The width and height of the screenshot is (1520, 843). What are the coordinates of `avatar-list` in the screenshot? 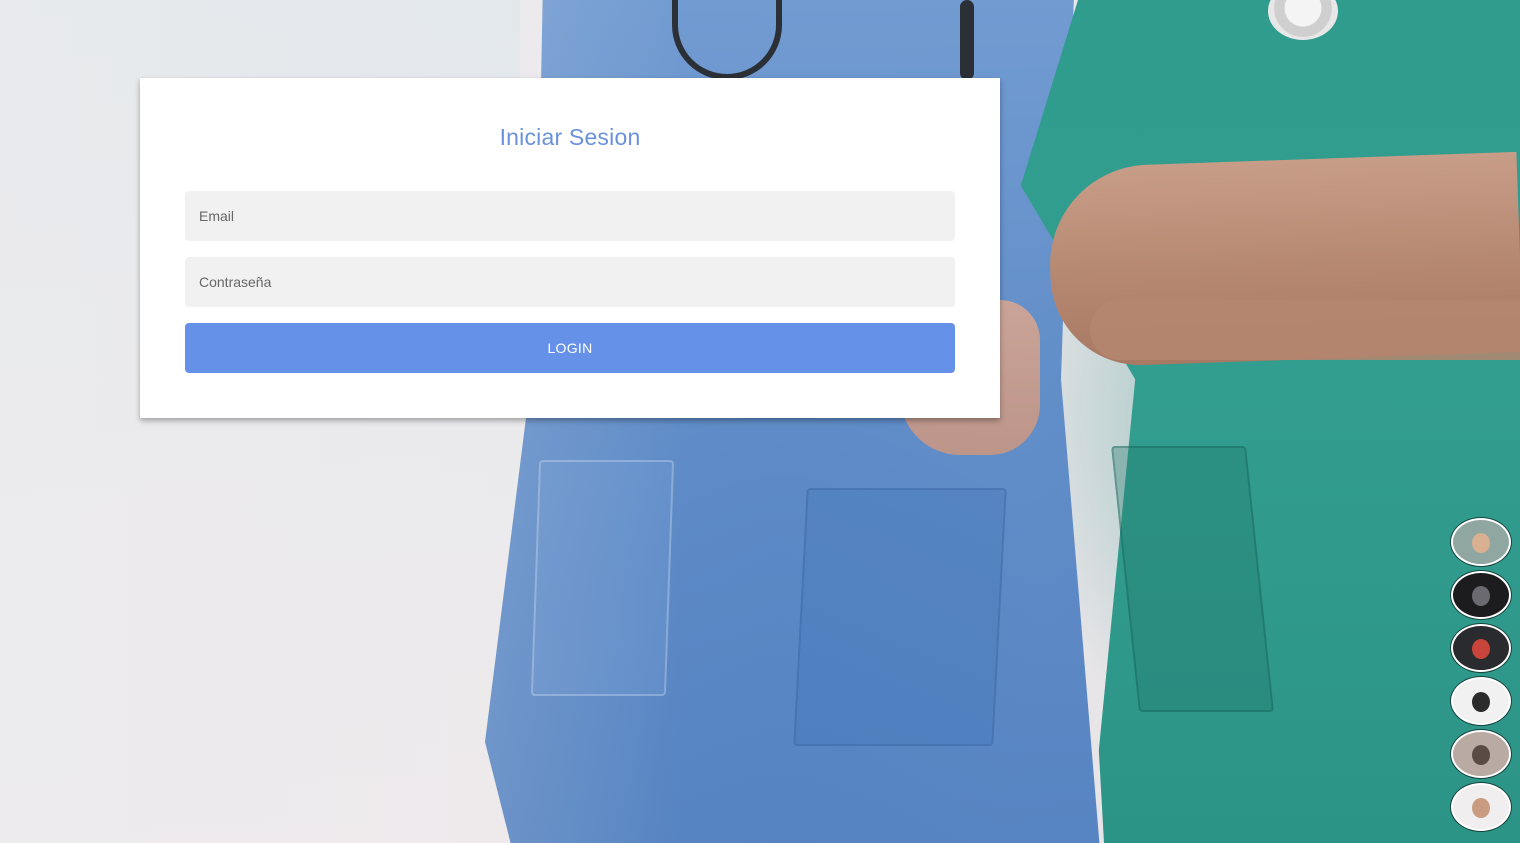 It's located at (1481, 677).